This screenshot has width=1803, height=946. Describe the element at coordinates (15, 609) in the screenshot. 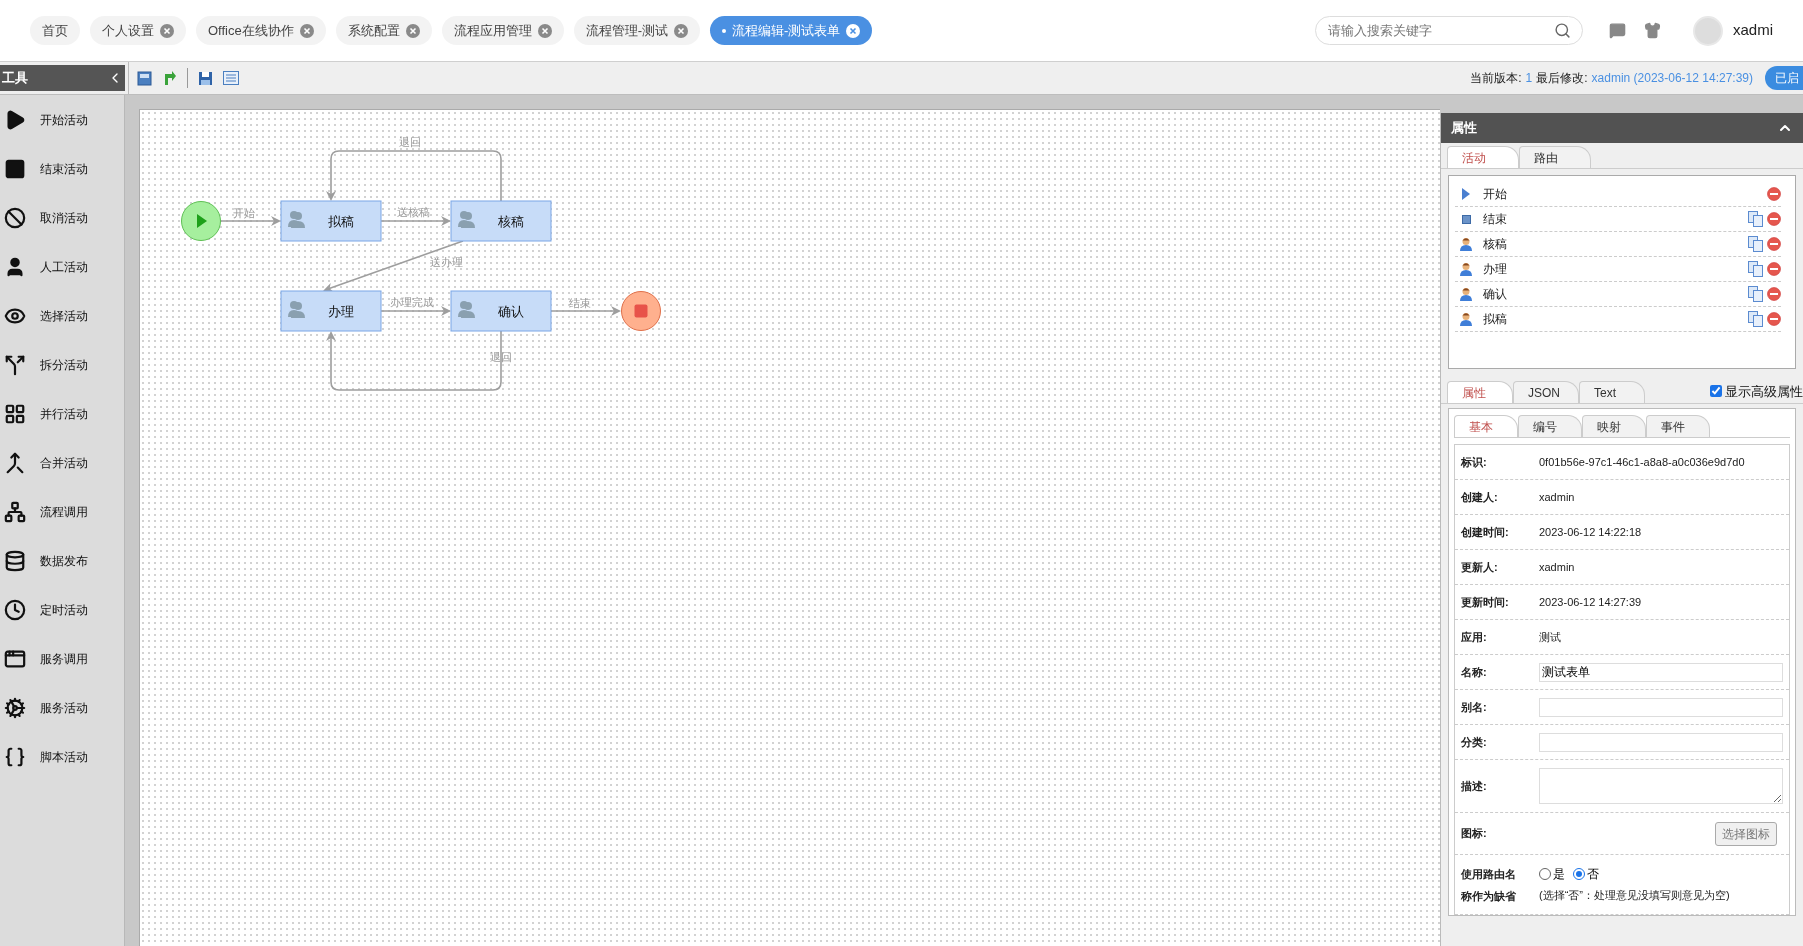

I see `clock-icon` at that location.